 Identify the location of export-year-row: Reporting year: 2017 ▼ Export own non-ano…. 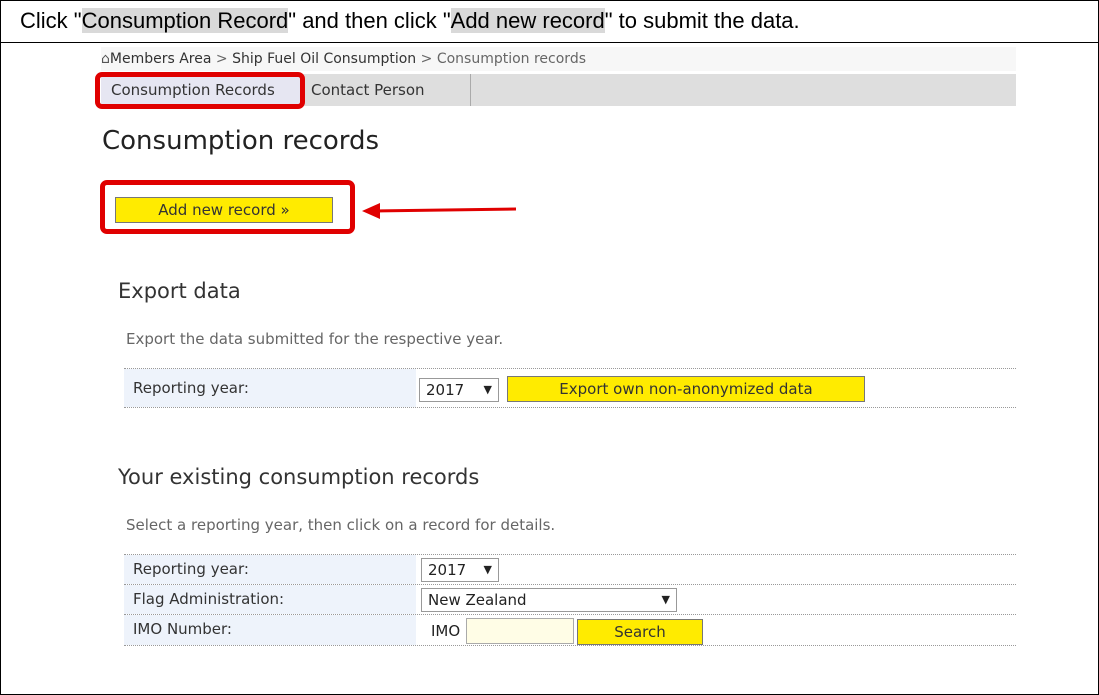
(570, 388).